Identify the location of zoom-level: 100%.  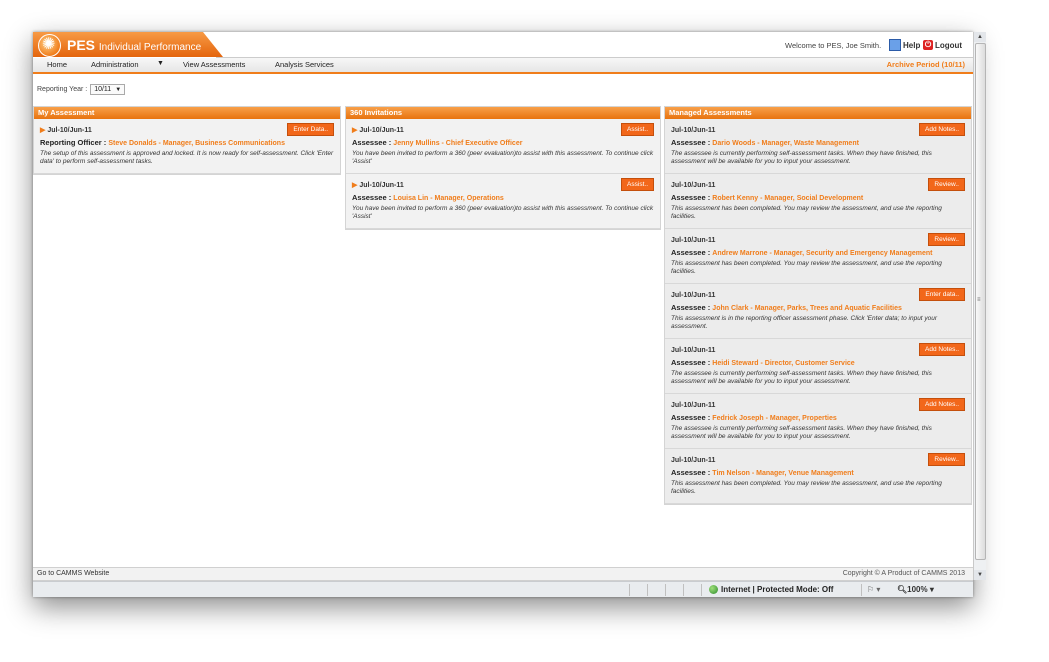
(917, 589).